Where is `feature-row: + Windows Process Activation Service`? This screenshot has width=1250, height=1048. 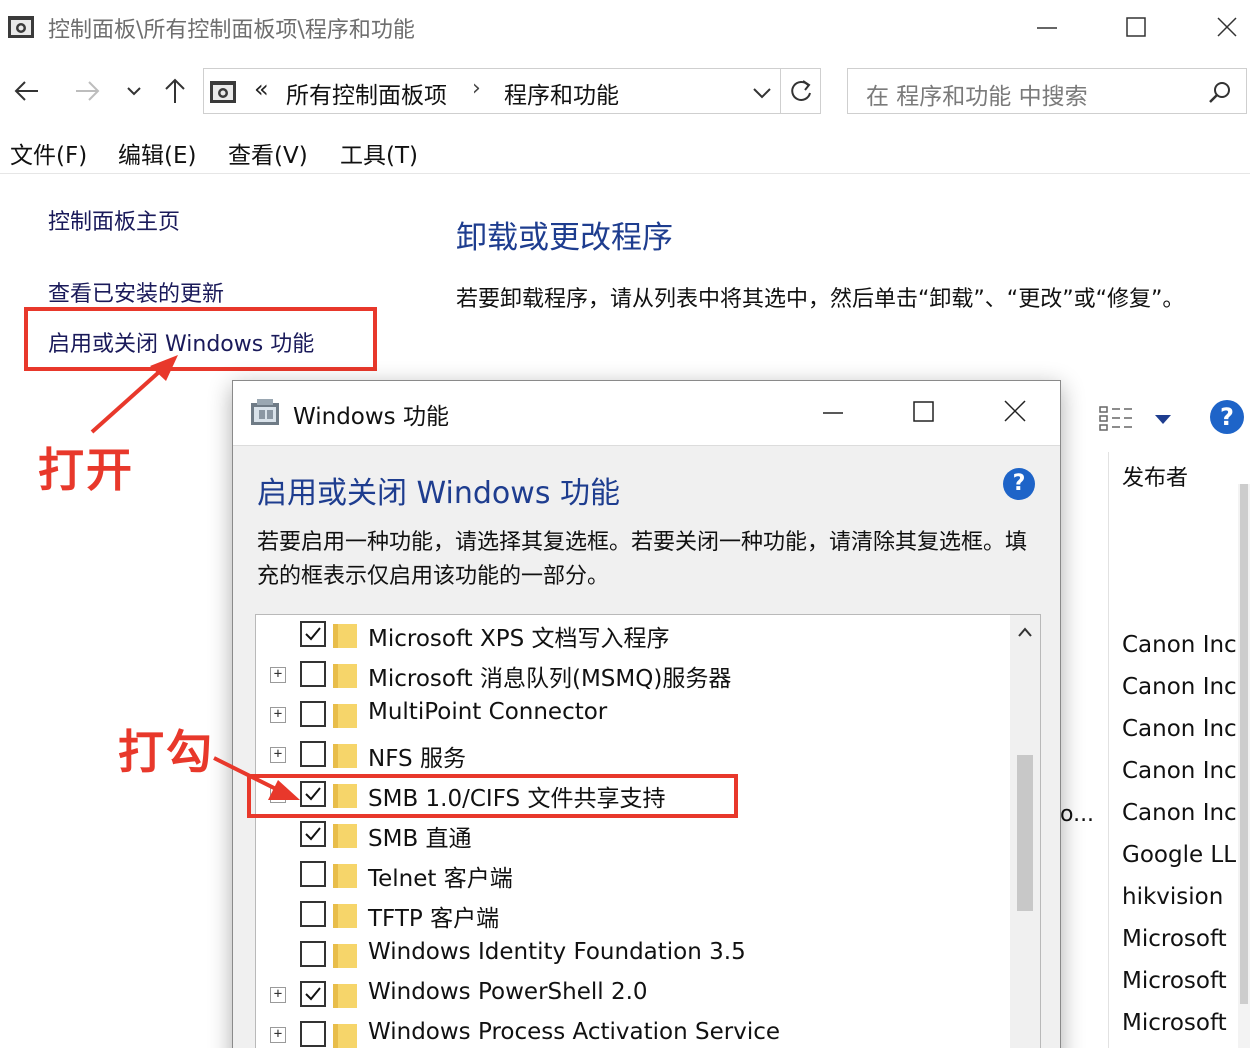
feature-row: + Windows Process Activation Service is located at coordinates (632, 1031).